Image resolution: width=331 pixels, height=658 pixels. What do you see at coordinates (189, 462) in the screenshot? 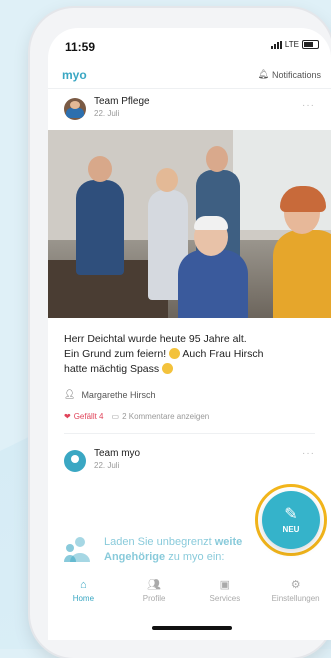
I see `post-header: Team myo 22. Juli ···` at bounding box center [189, 462].